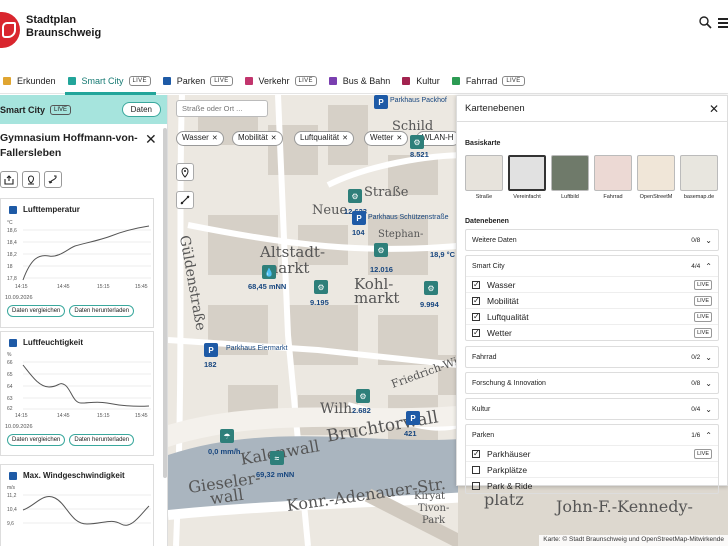  What do you see at coordinates (257, 138) in the screenshot?
I see `filter-chip-mobilitaet: Mobilität ✕` at bounding box center [257, 138].